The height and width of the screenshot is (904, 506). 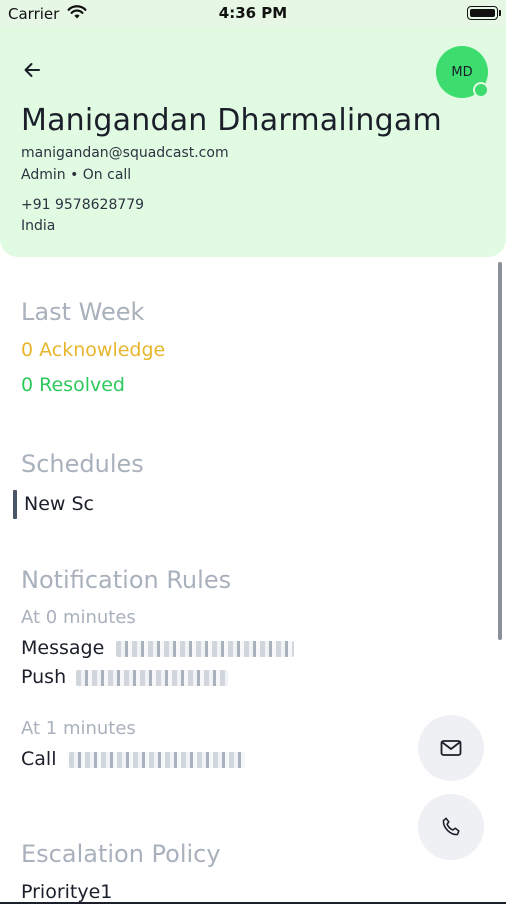 I want to click on call-button, so click(x=451, y=827).